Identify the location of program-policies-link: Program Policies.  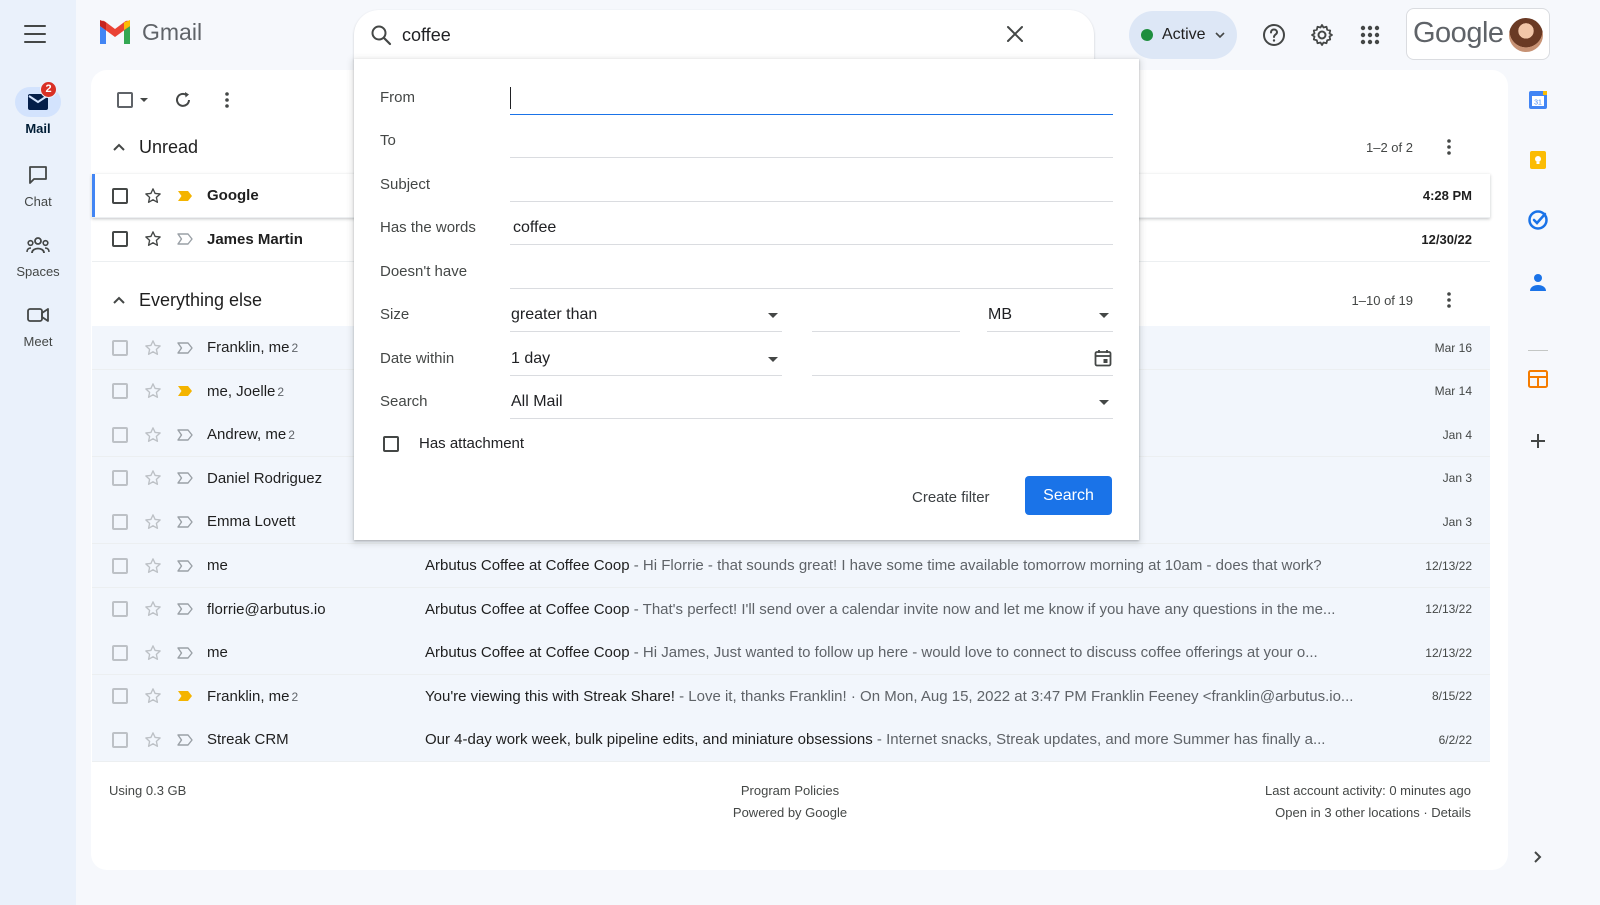
(790, 791).